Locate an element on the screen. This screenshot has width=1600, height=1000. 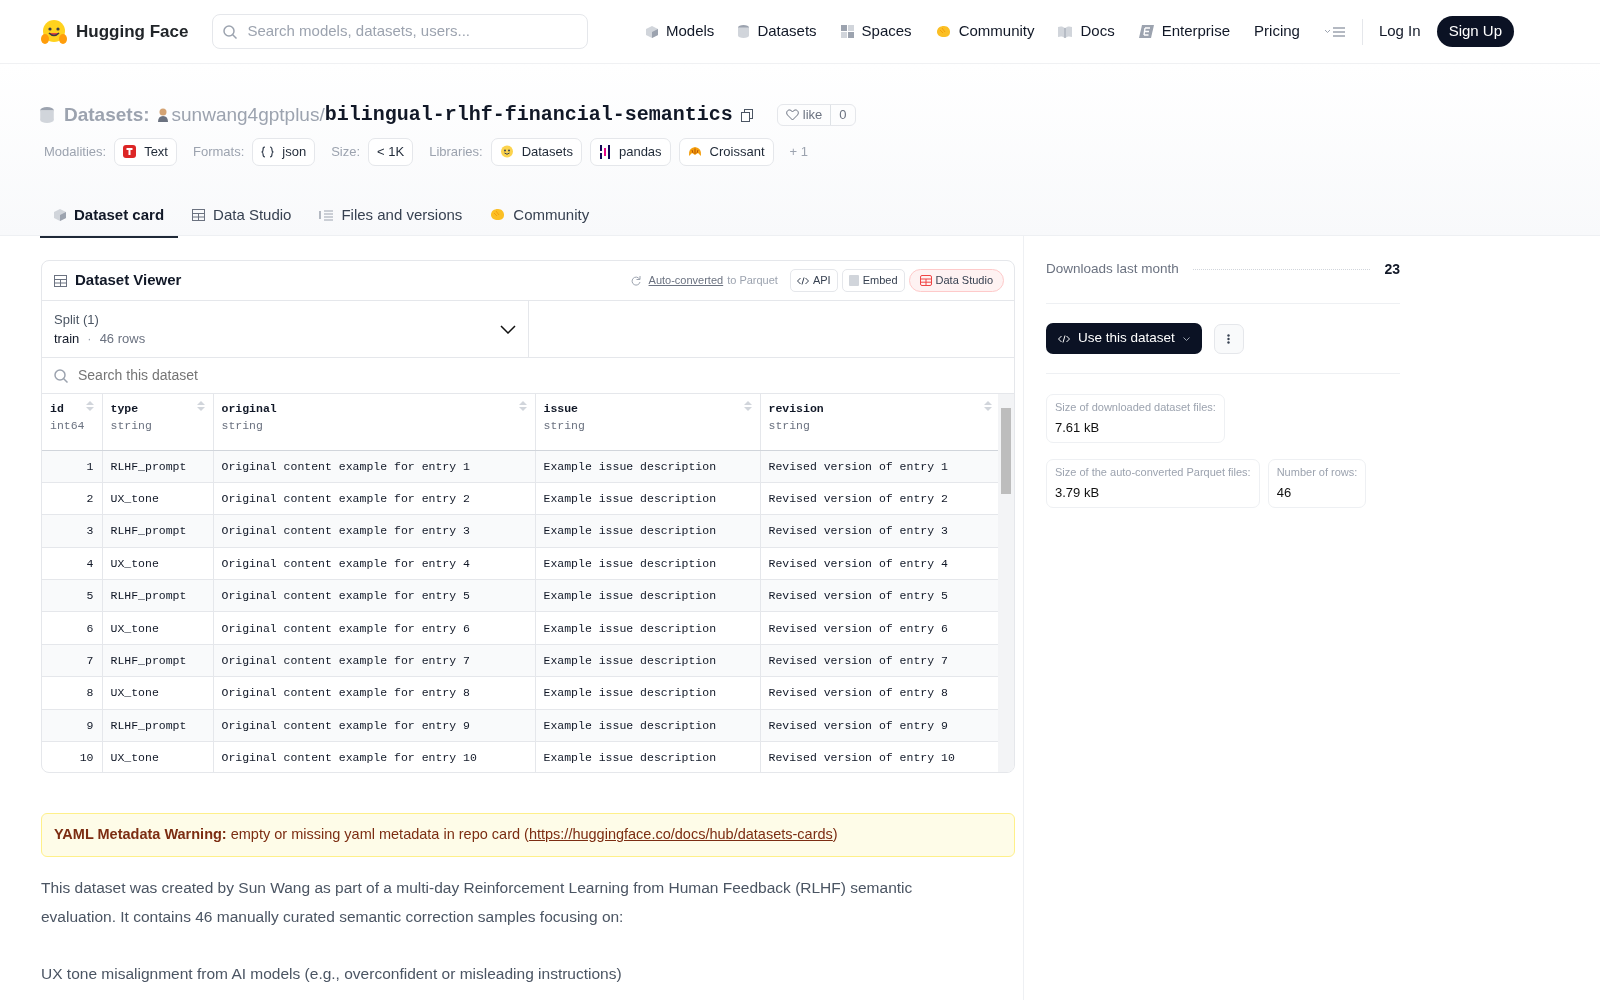
column-name: issue is located at coordinates (560, 408).